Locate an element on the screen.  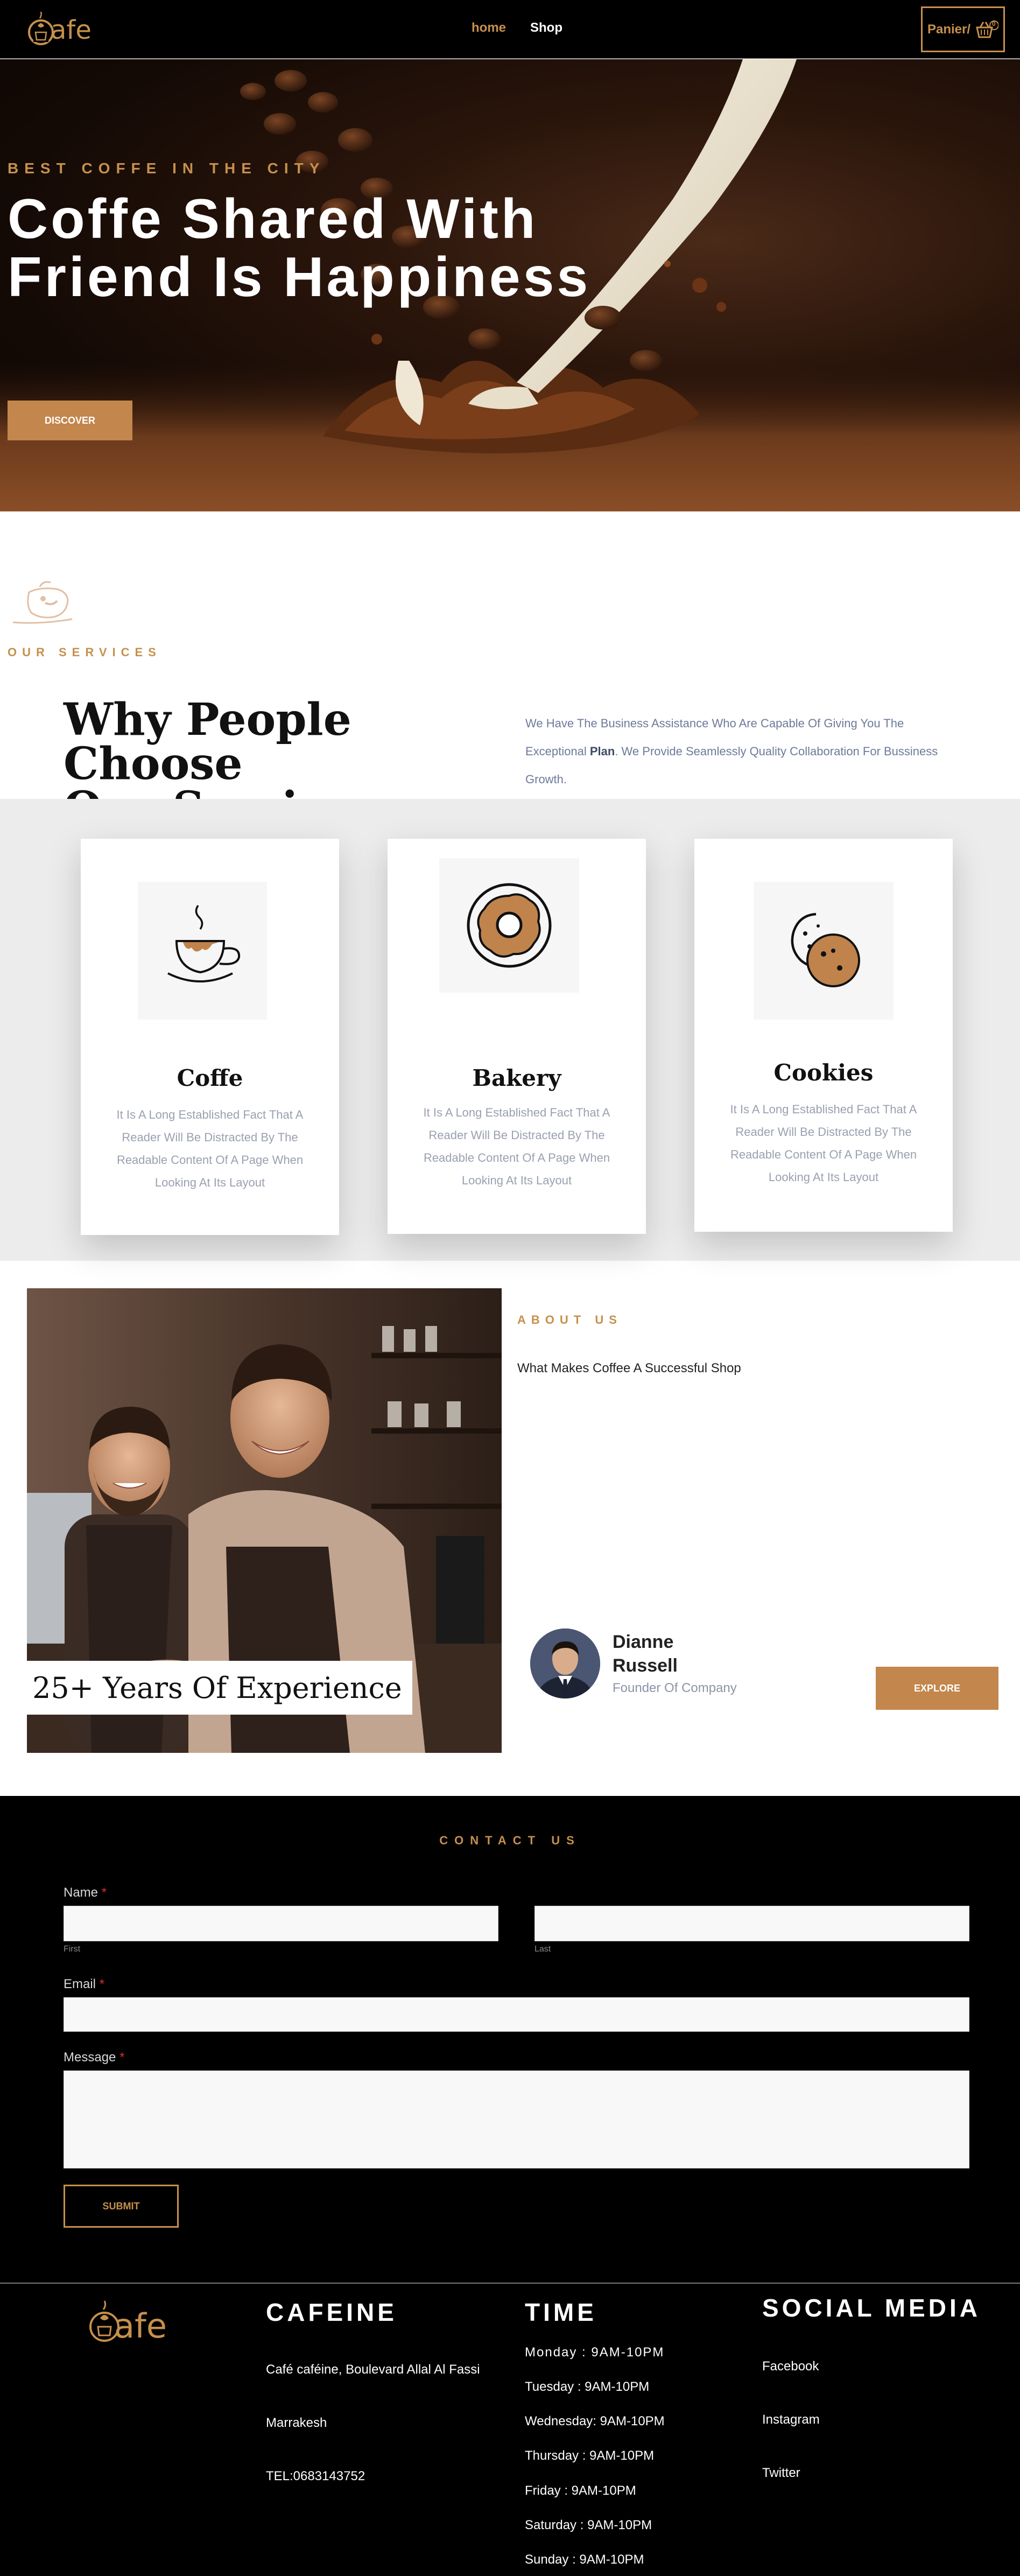
twitter-link: Twitter is located at coordinates (781, 2473).